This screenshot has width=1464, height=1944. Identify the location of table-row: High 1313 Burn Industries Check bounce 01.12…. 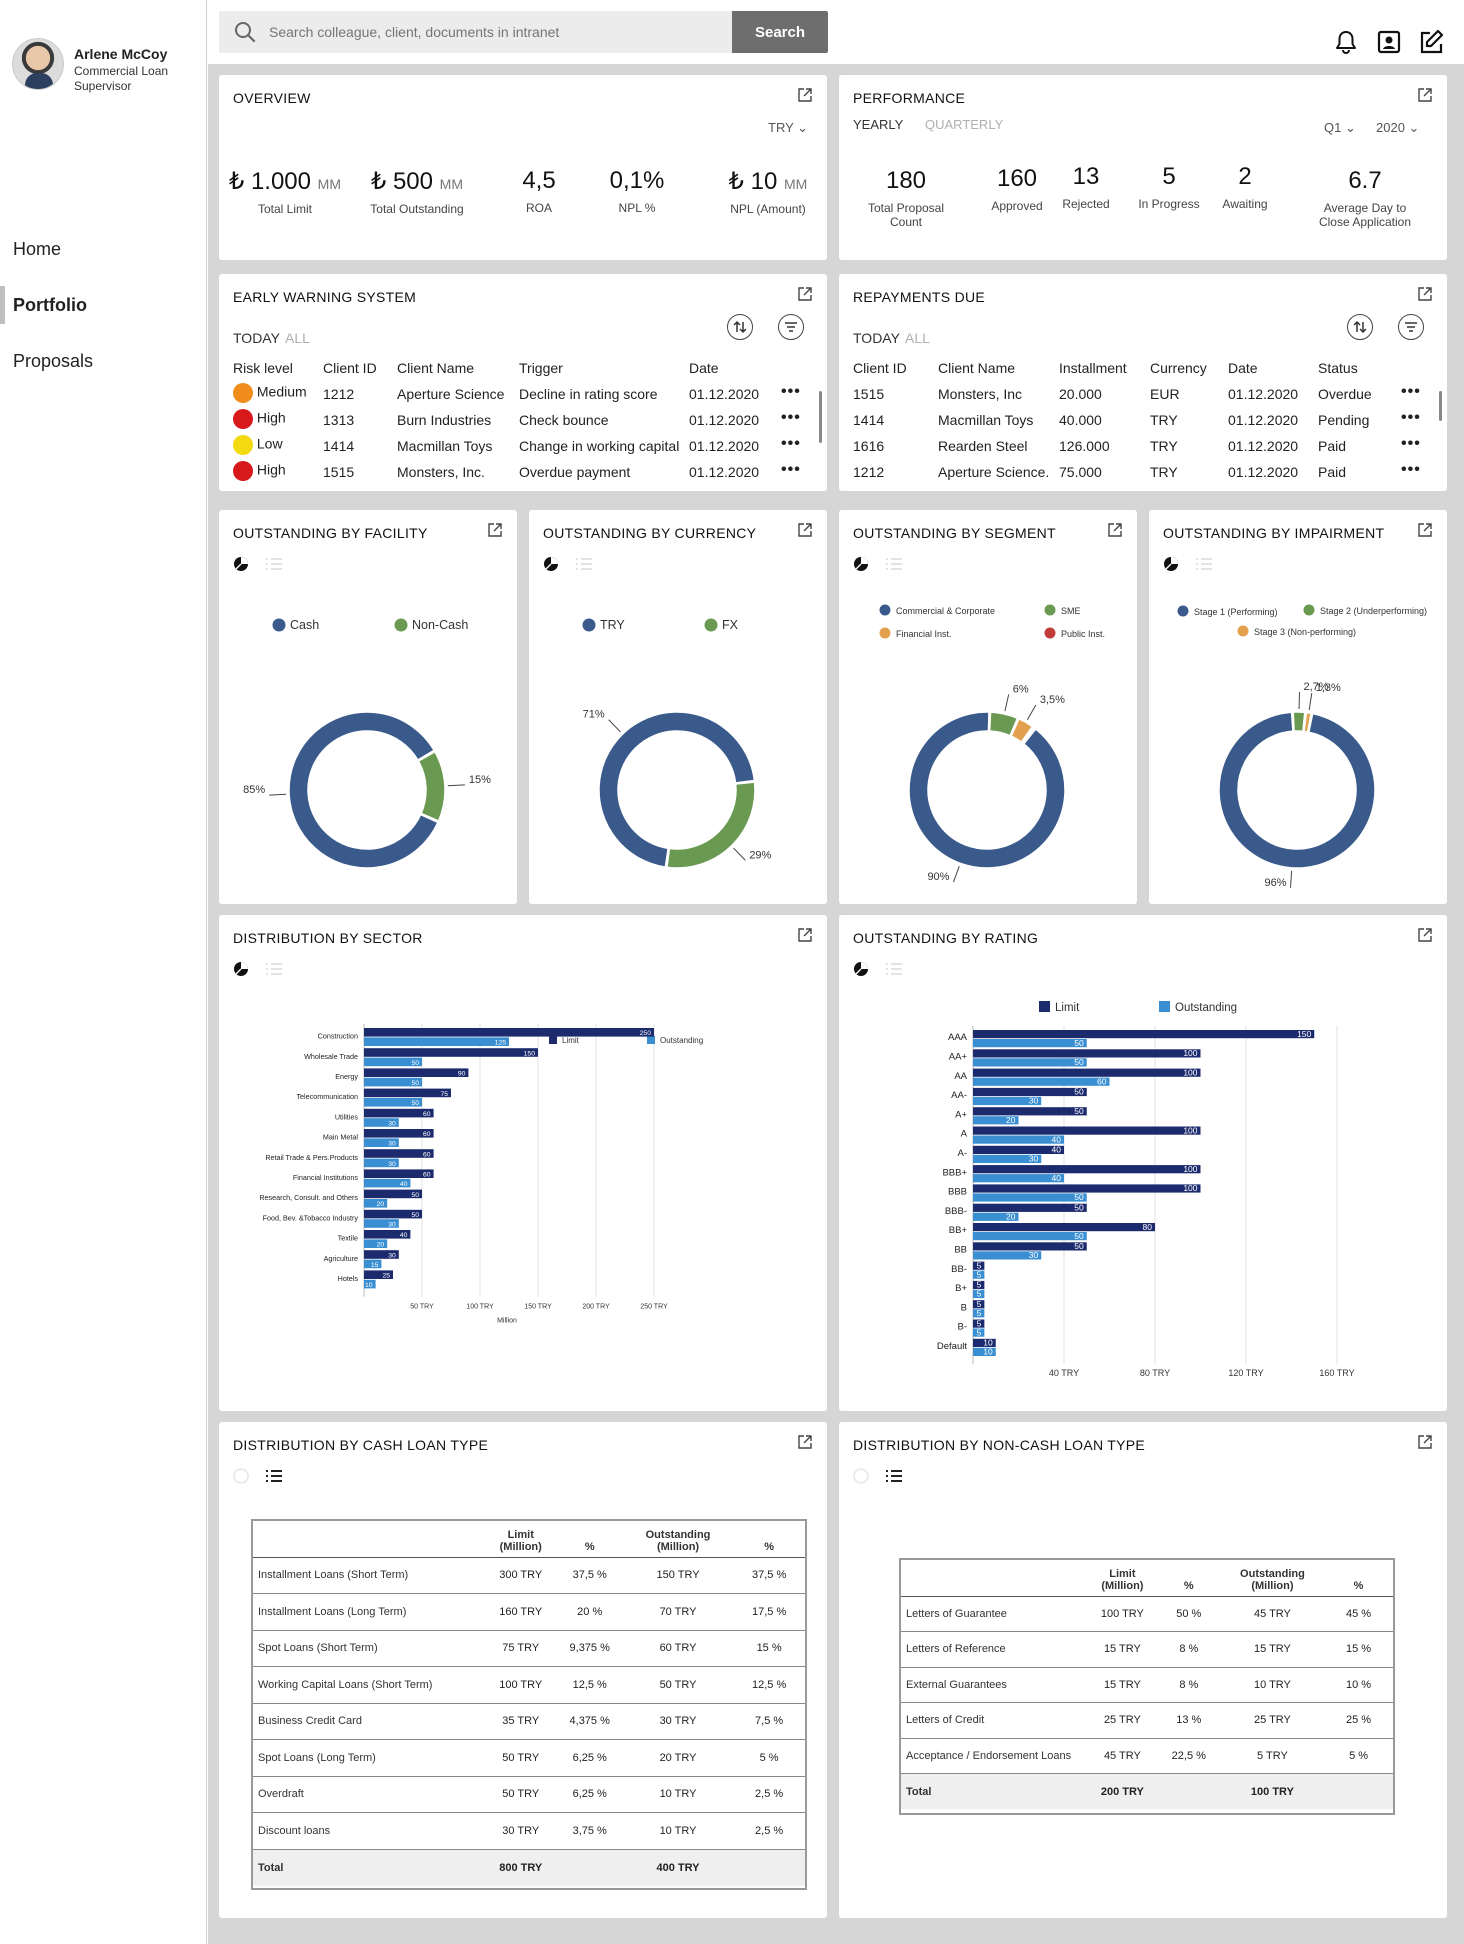
(518, 421).